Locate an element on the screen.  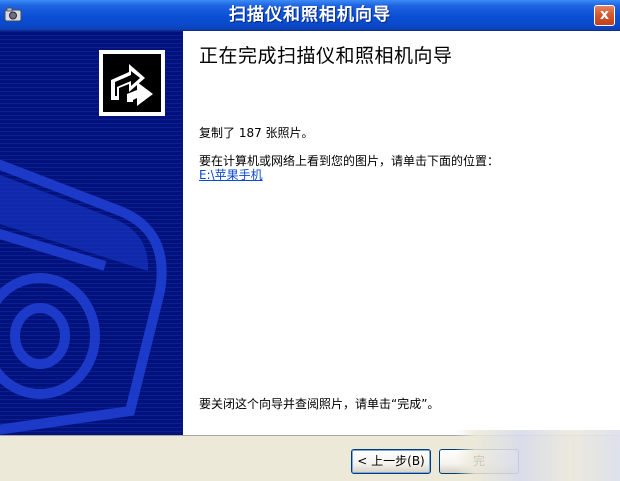
title-bar: 扫描仪和照相机向导 x is located at coordinates (310, 15).